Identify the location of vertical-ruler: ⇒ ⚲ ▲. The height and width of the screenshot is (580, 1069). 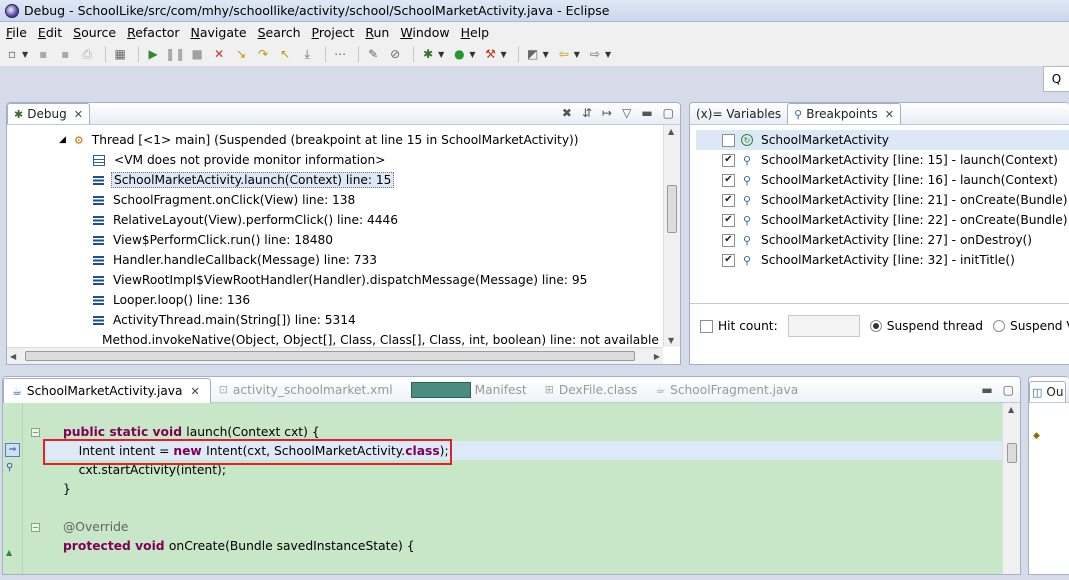
(13, 488).